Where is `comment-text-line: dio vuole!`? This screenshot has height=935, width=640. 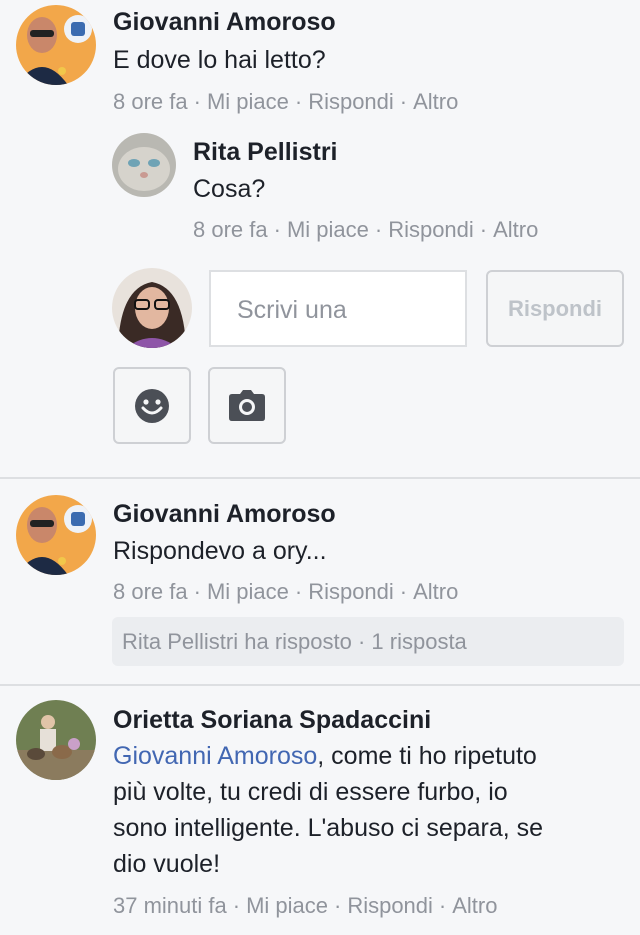 comment-text-line: dio vuole! is located at coordinates (167, 864).